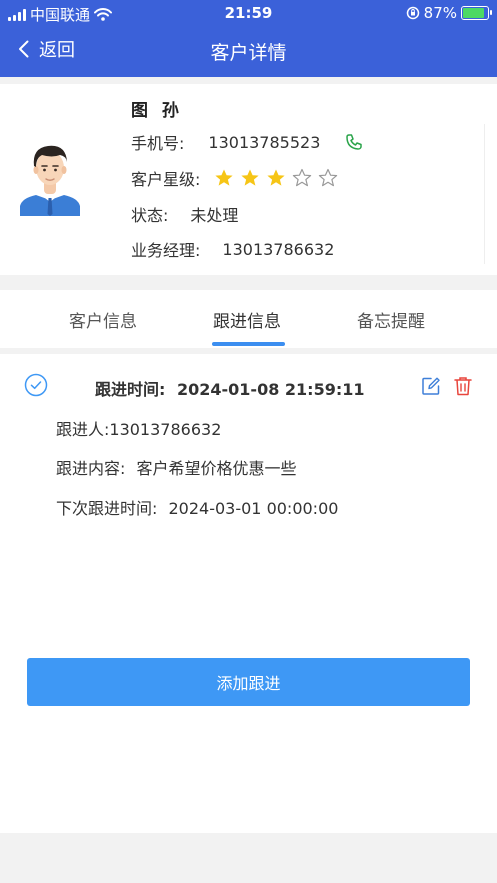 The width and height of the screenshot is (497, 883). What do you see at coordinates (158, 143) in the screenshot?
I see `phone-label: 手机号:` at bounding box center [158, 143].